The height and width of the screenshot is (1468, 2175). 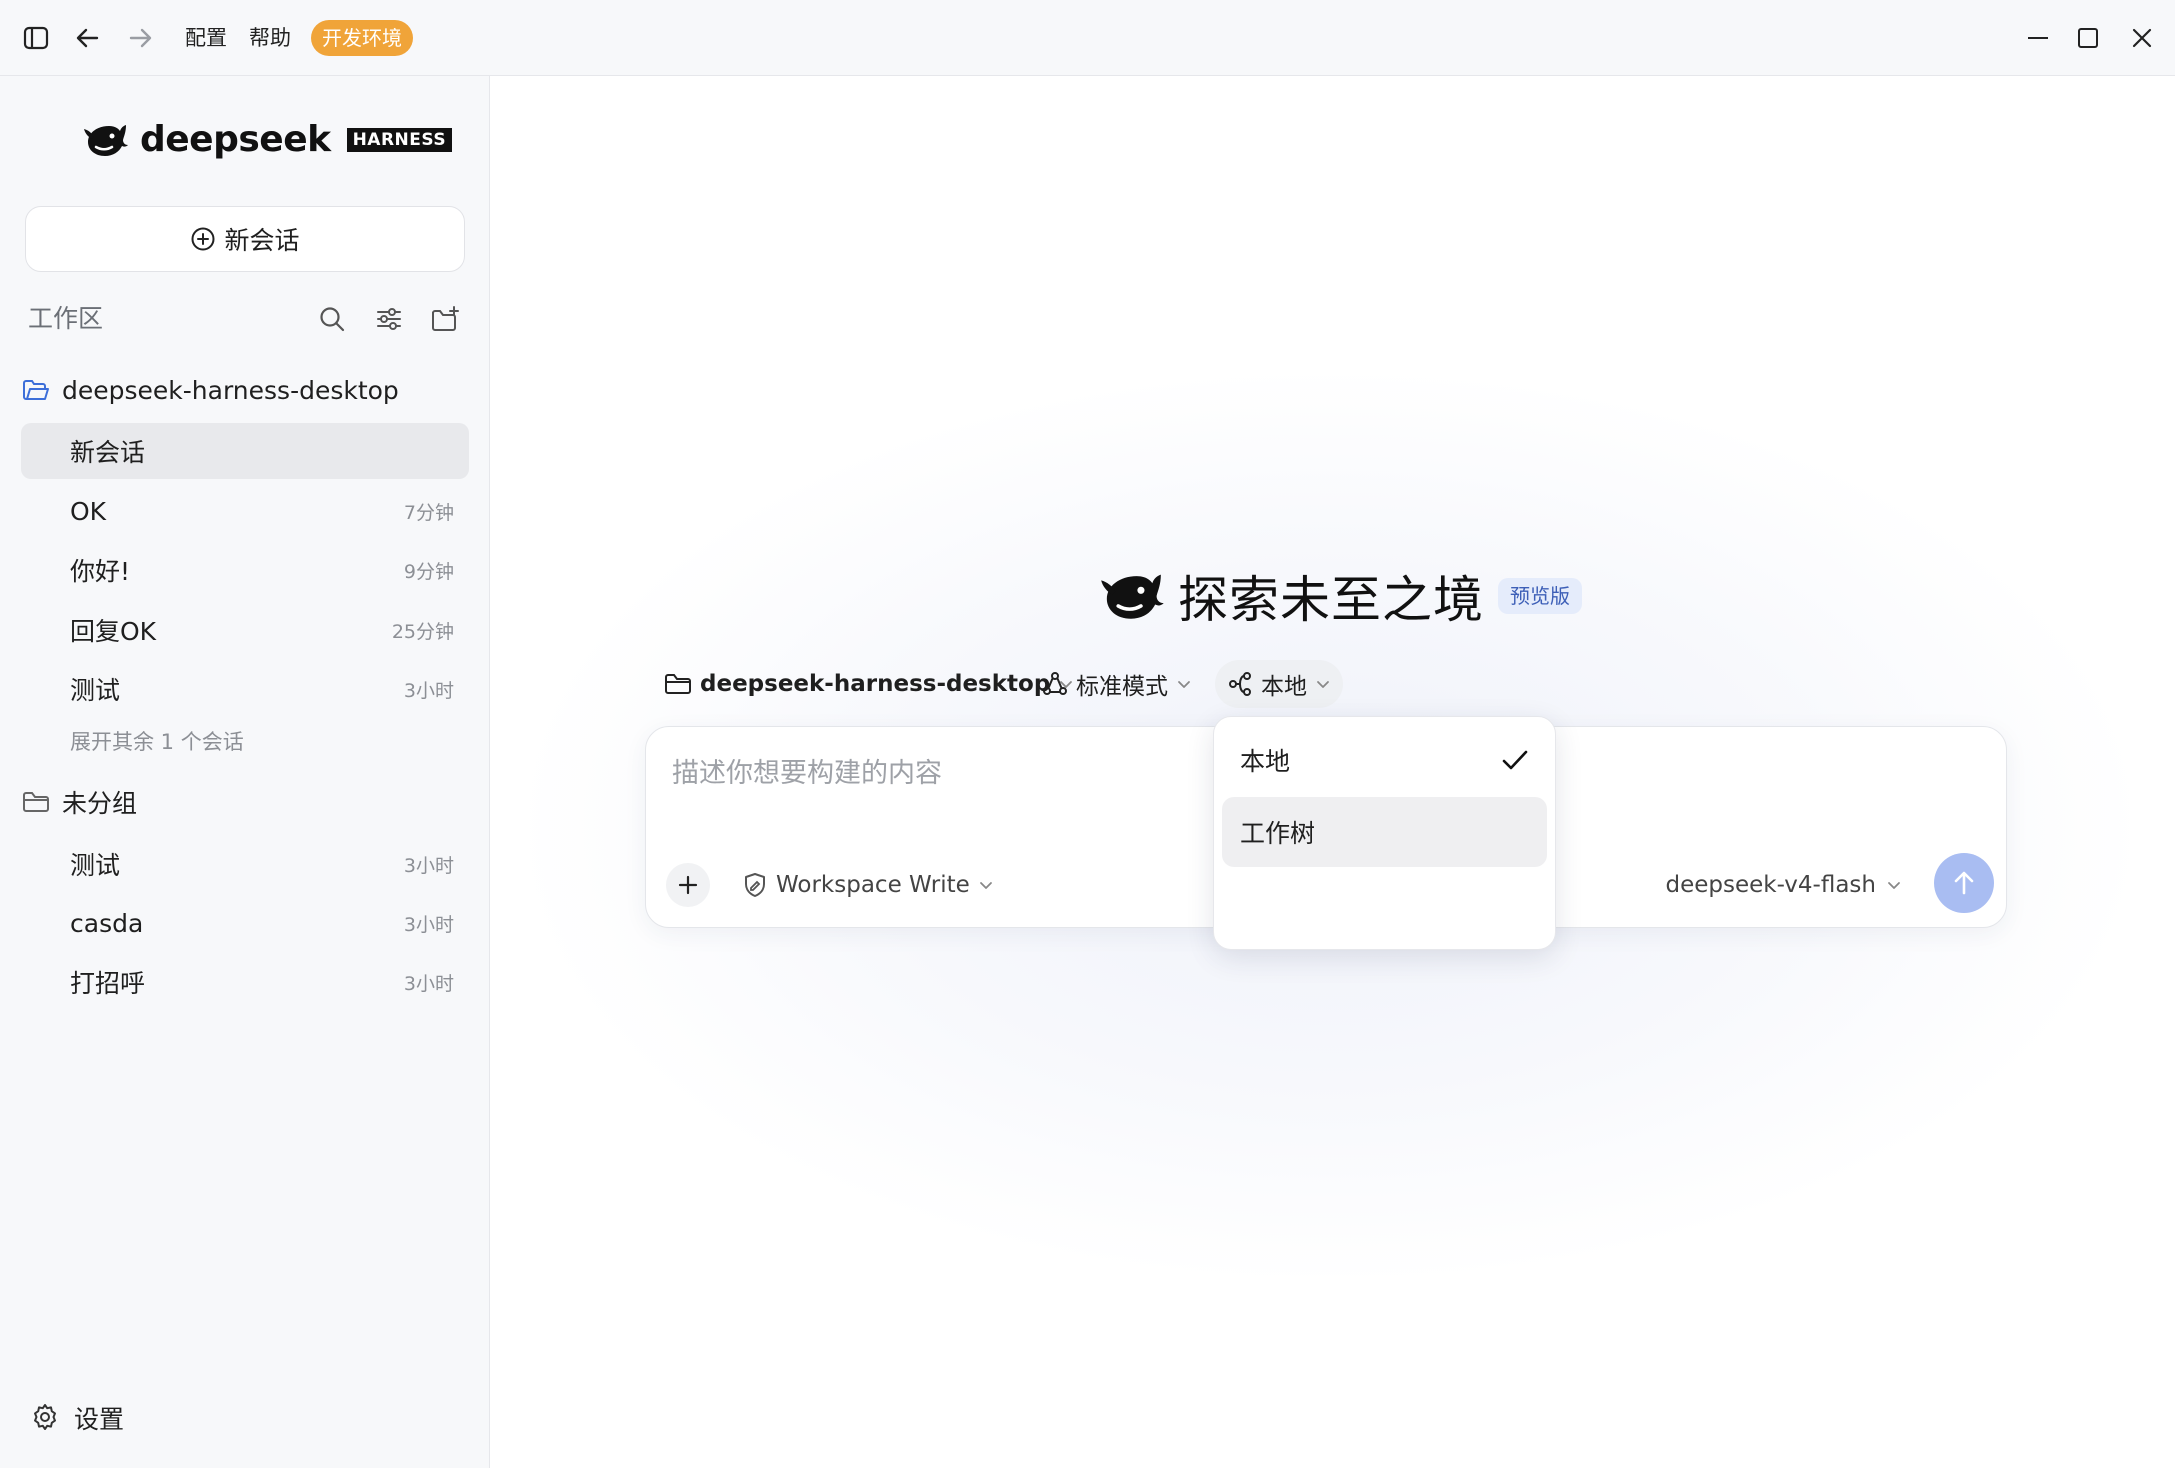 I want to click on expand-more-link: 展开其余 1 个会话, so click(x=157, y=741).